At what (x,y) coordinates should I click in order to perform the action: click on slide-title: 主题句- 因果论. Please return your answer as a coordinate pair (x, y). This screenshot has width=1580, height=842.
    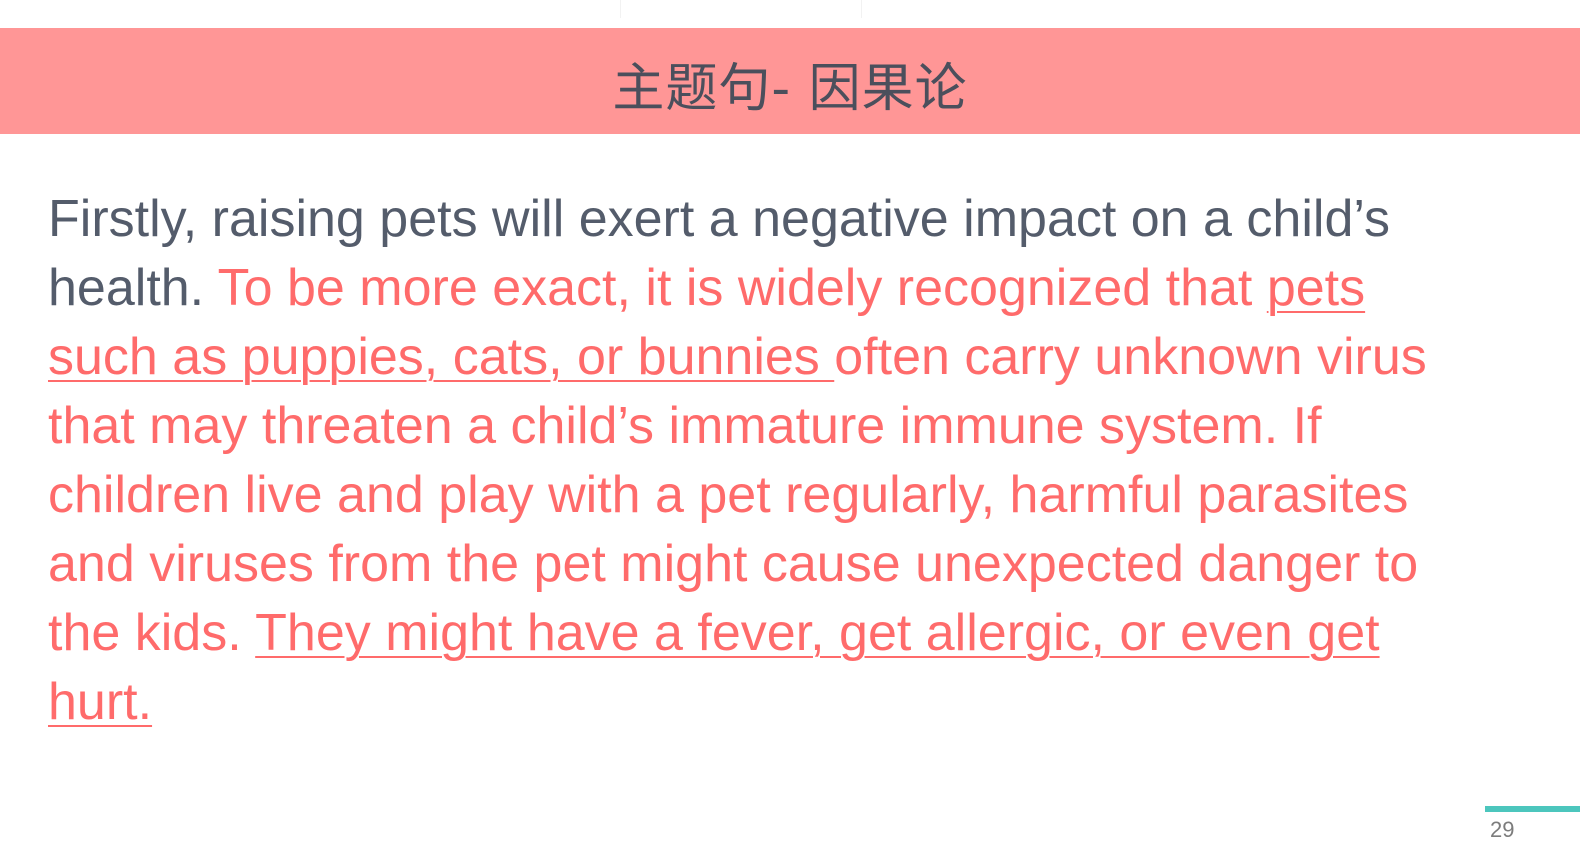
    Looking at the image, I should click on (790, 88).